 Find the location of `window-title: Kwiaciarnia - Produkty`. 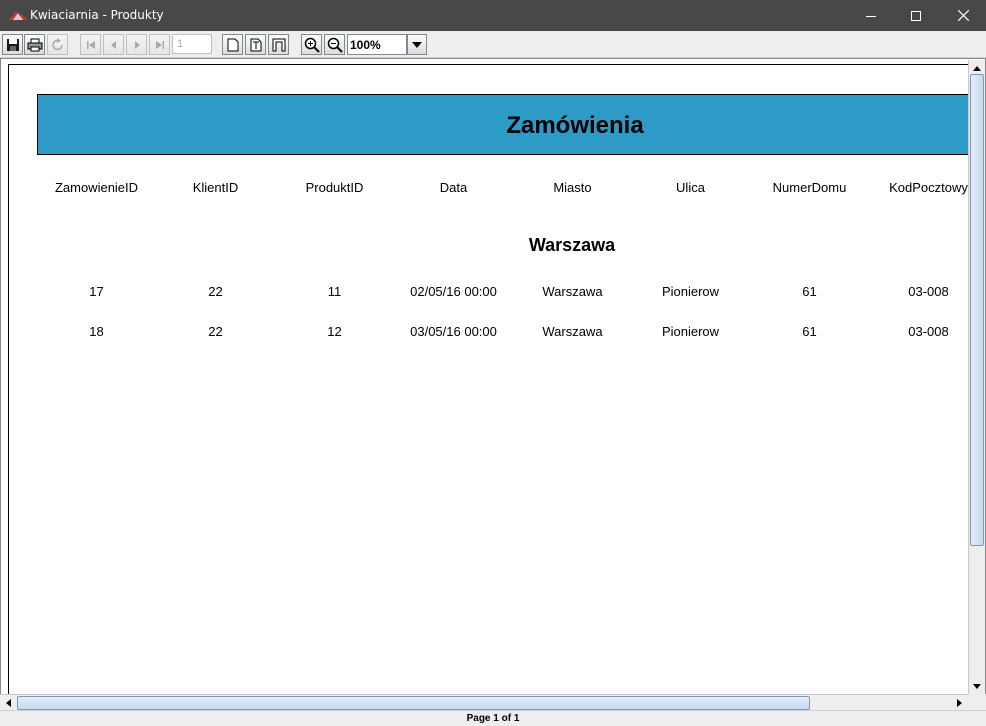

window-title: Kwiaciarnia - Produkty is located at coordinates (97, 15).